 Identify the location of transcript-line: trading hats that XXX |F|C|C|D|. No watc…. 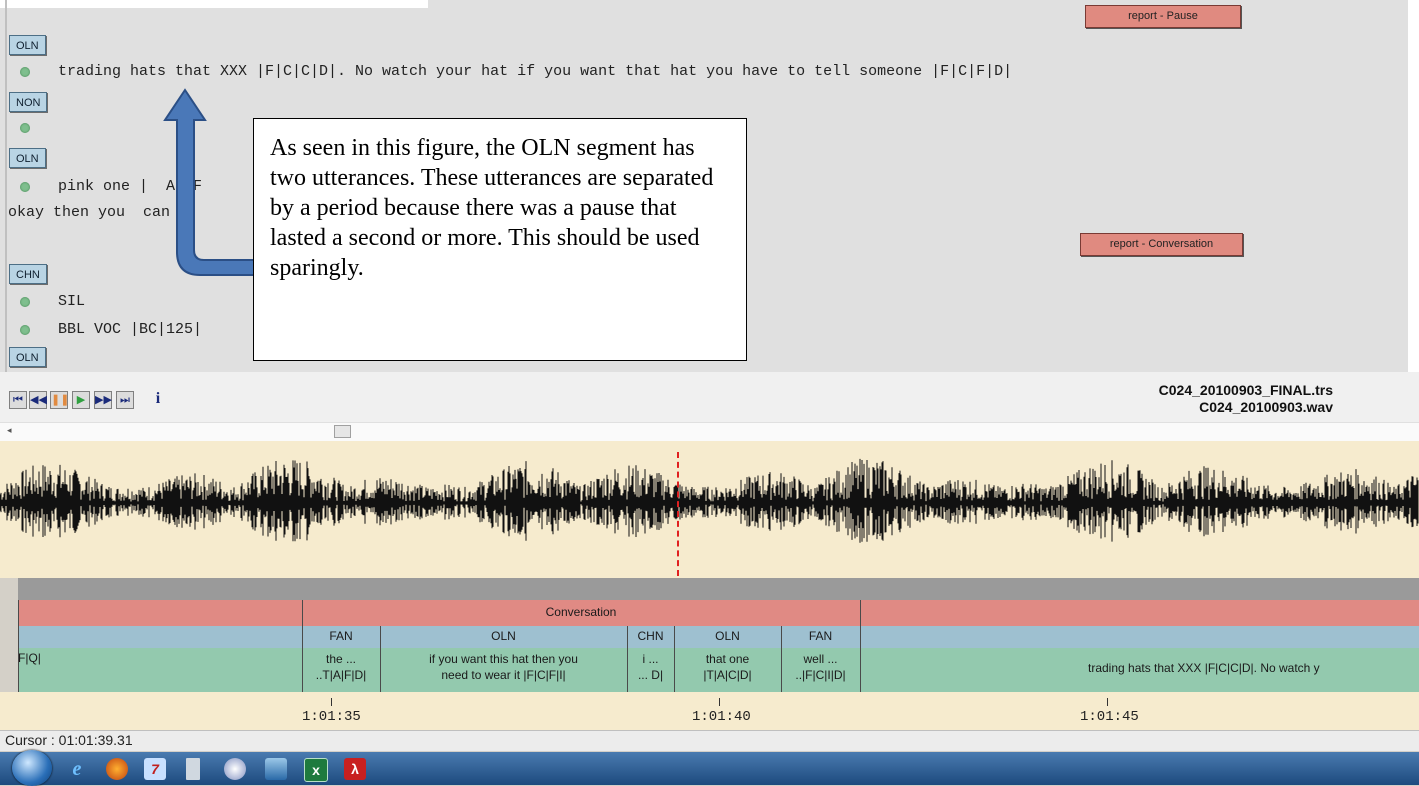
(535, 71).